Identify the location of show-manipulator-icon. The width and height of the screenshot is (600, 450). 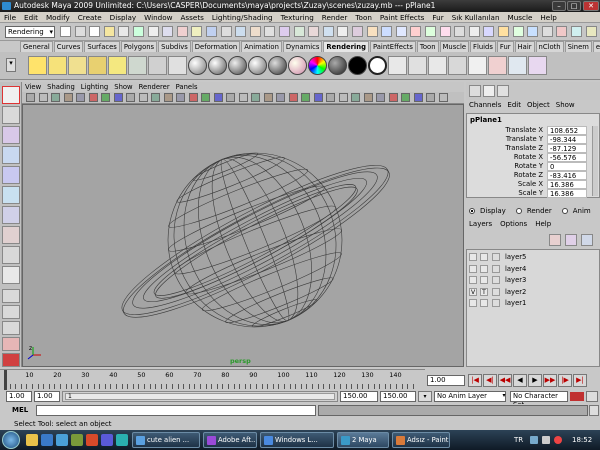
(11, 255).